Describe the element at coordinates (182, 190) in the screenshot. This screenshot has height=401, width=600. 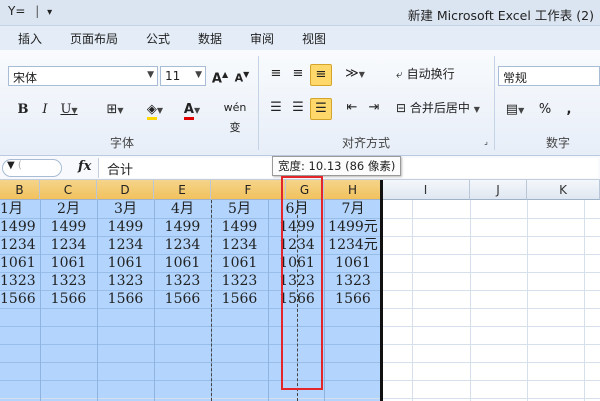
I see `column-header-e: E` at that location.